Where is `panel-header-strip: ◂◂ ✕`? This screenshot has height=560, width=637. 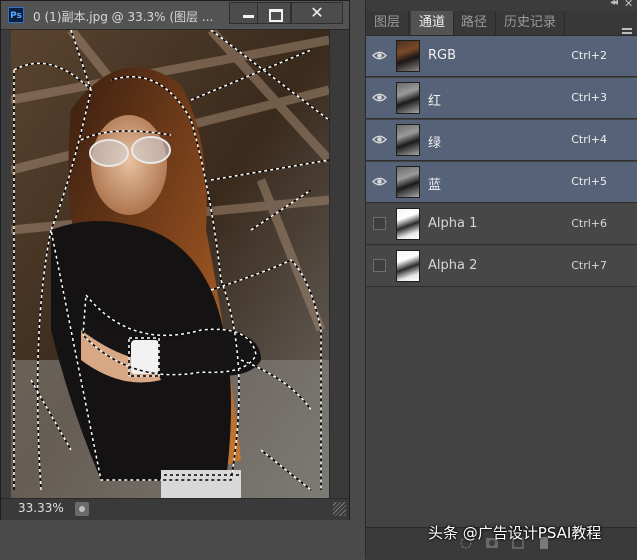
panel-header-strip: ◂◂ ✕ is located at coordinates (501, 5).